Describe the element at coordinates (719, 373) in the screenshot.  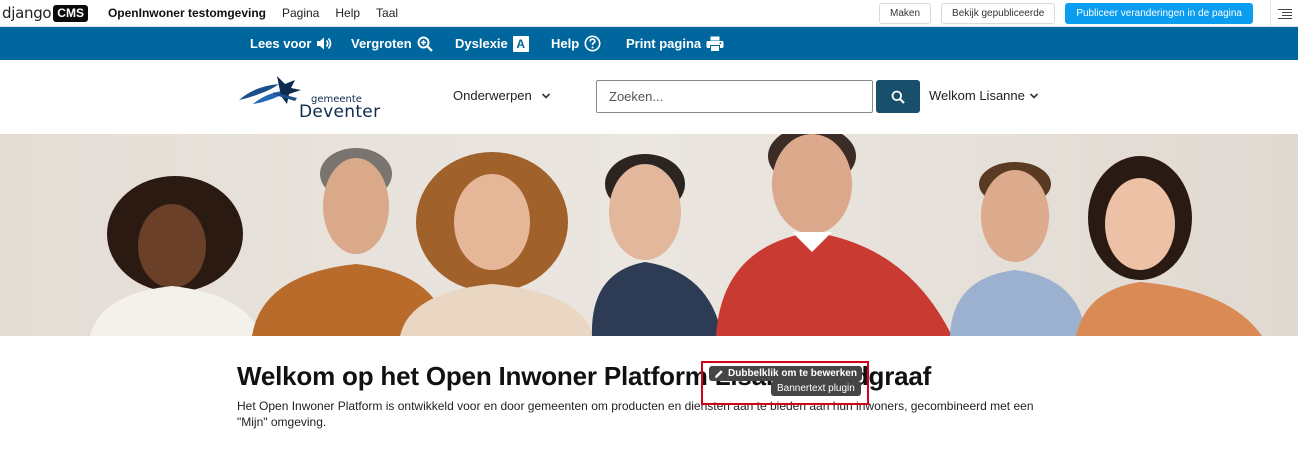
I see `pencil-icon` at that location.